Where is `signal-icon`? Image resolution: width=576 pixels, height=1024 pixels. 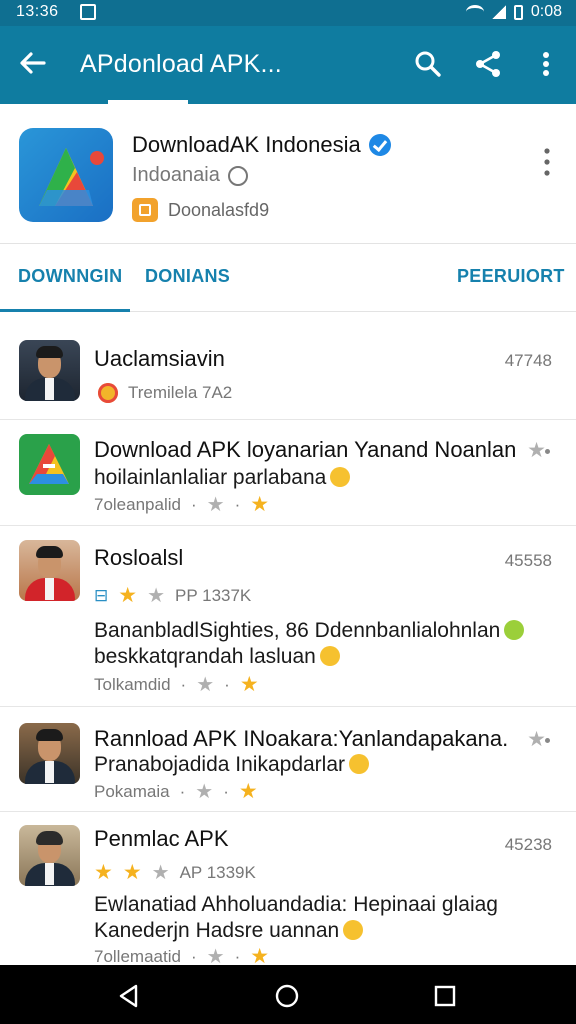 signal-icon is located at coordinates (498, 12).